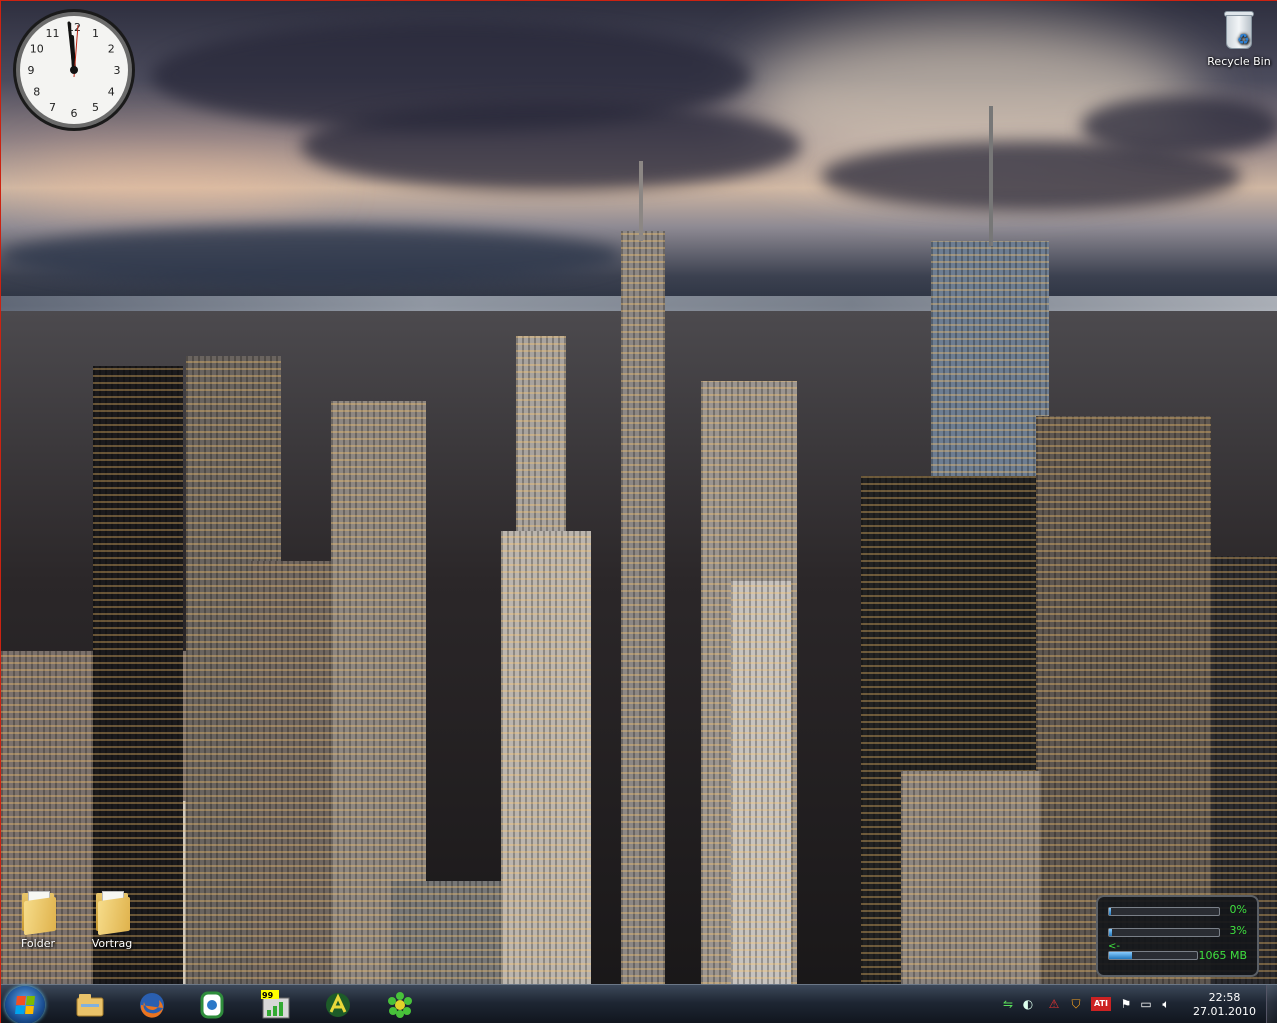  What do you see at coordinates (1239, 61) in the screenshot?
I see `recycle-bin-label: Recycle Bin` at bounding box center [1239, 61].